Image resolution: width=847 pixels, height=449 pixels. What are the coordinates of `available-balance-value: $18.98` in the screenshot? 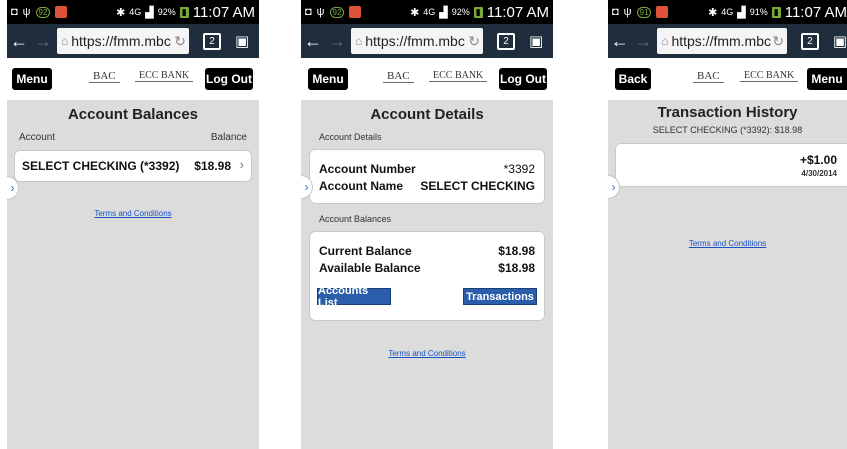 It's located at (516, 268).